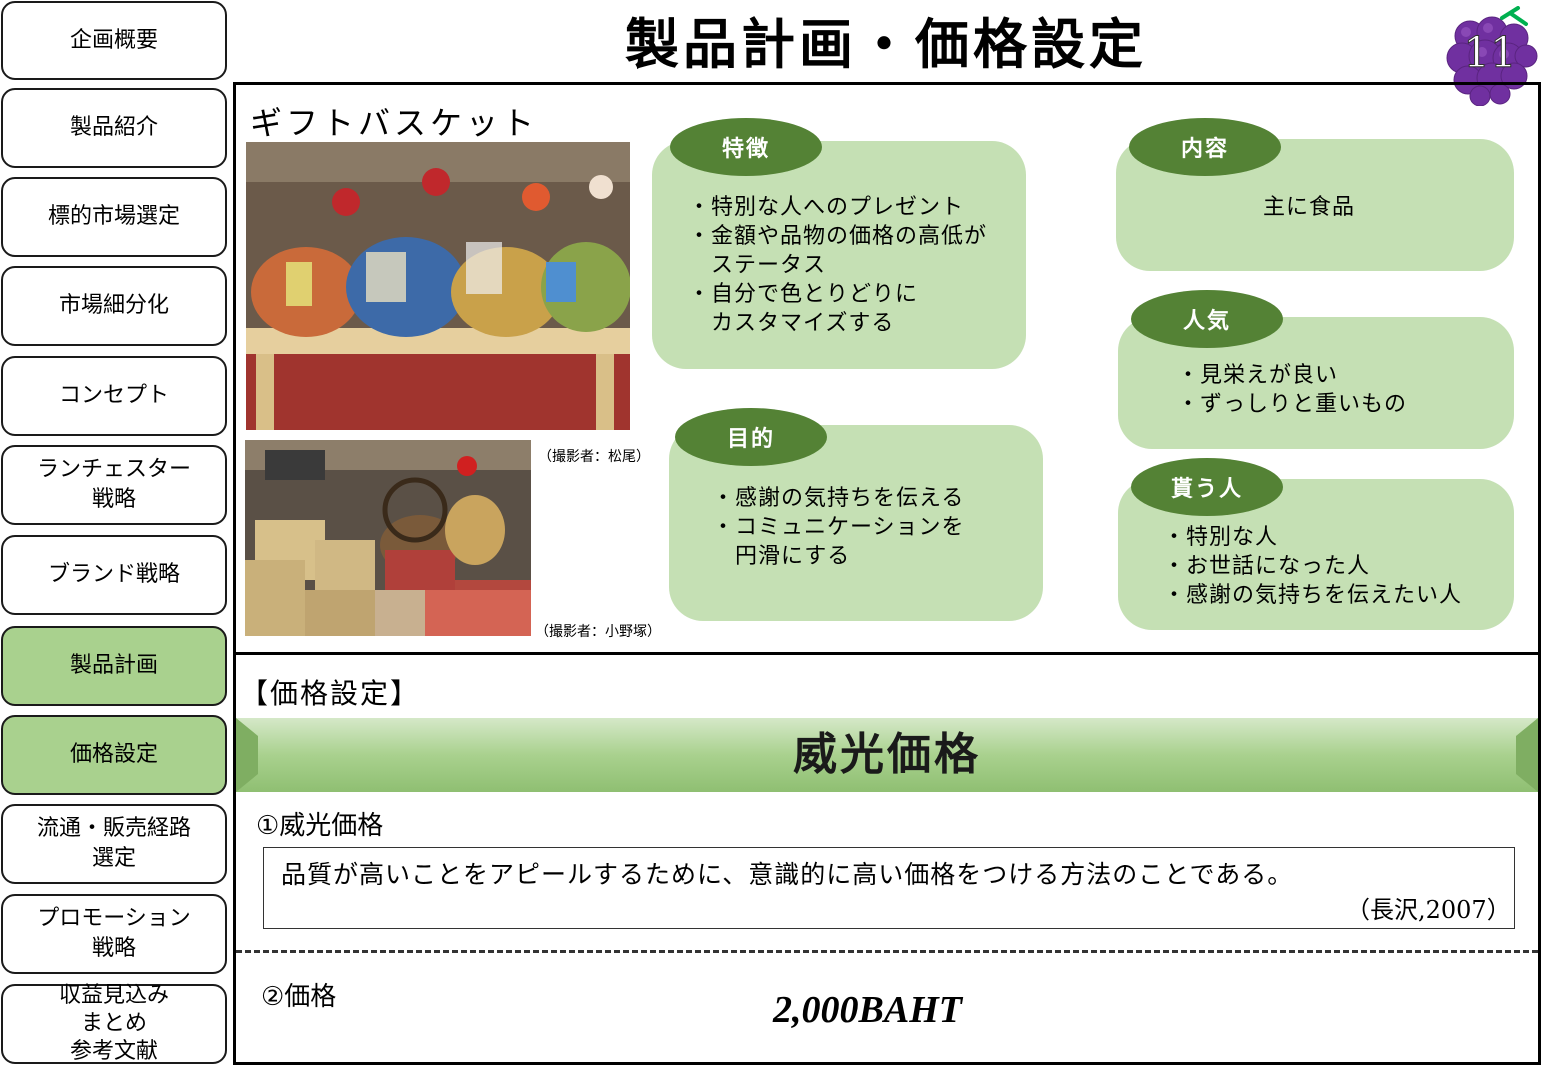 The image size is (1560, 1080). I want to click on definition-text: 品質が高いことをアピールするために、意識的に高い価格をつける方法のことである。, so click(787, 874).